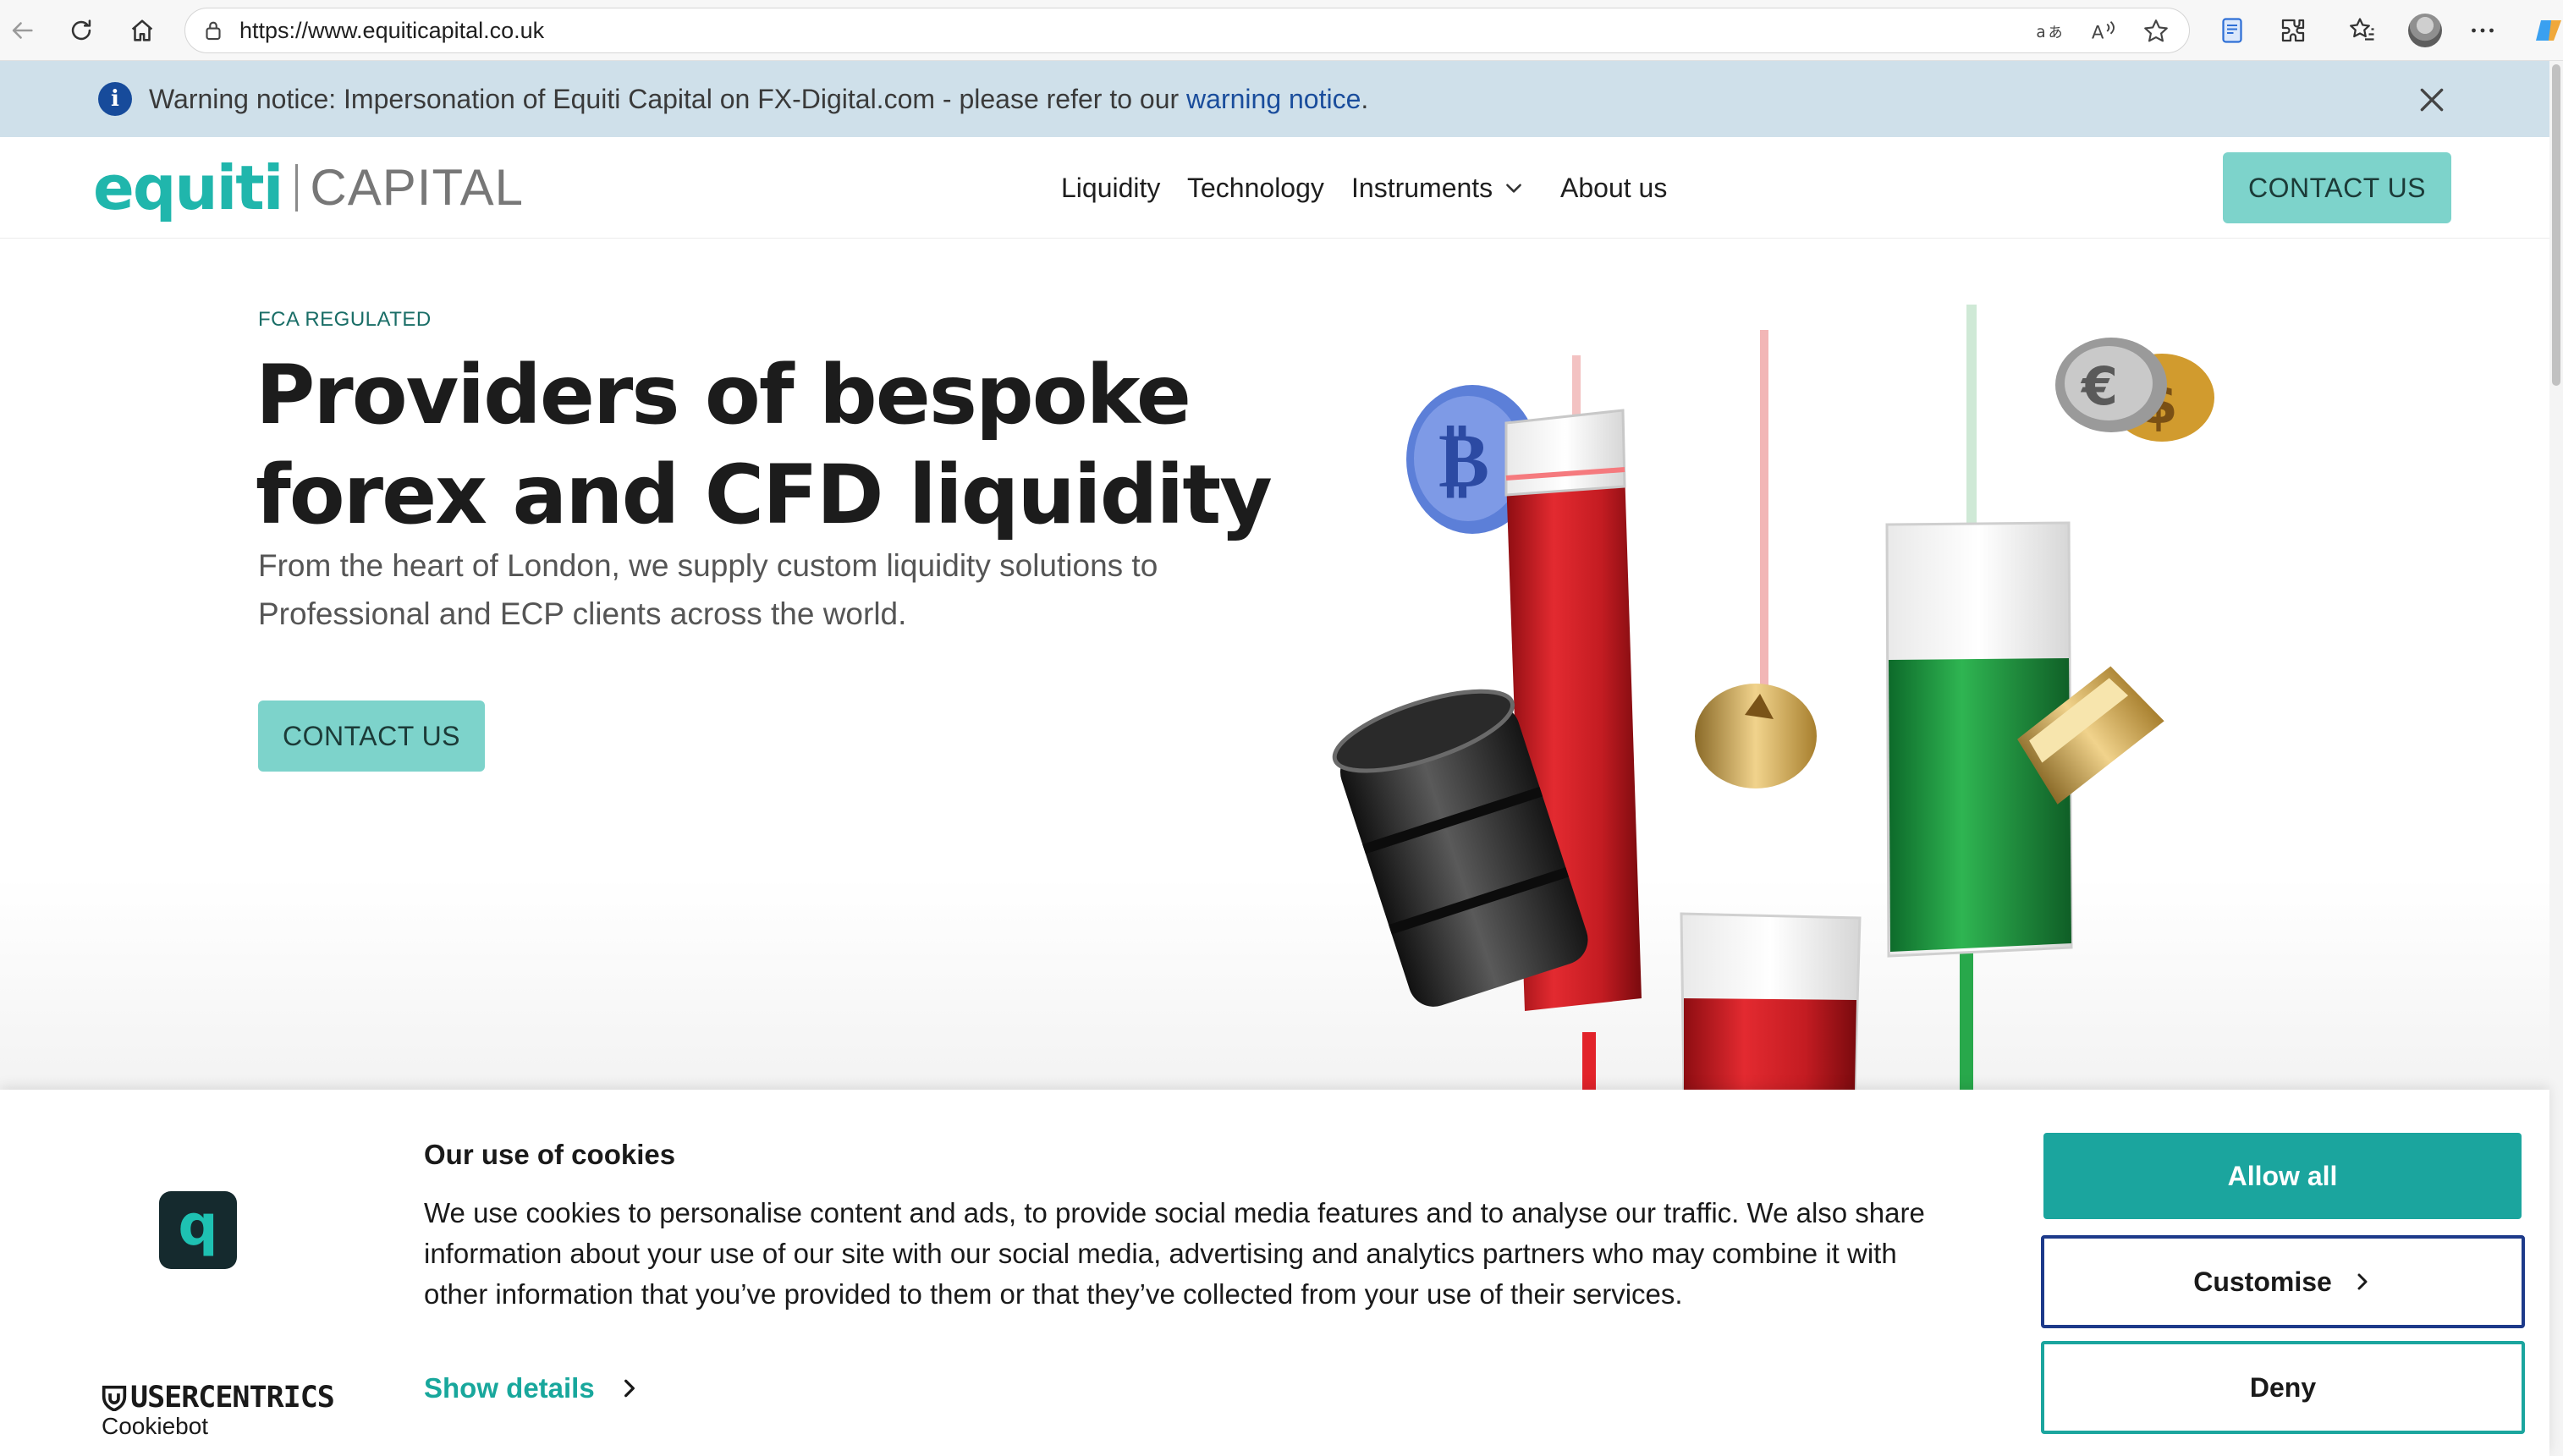 Image resolution: width=2563 pixels, height=1456 pixels. Describe the element at coordinates (2362, 31) in the screenshot. I see `favorites-icon` at that location.